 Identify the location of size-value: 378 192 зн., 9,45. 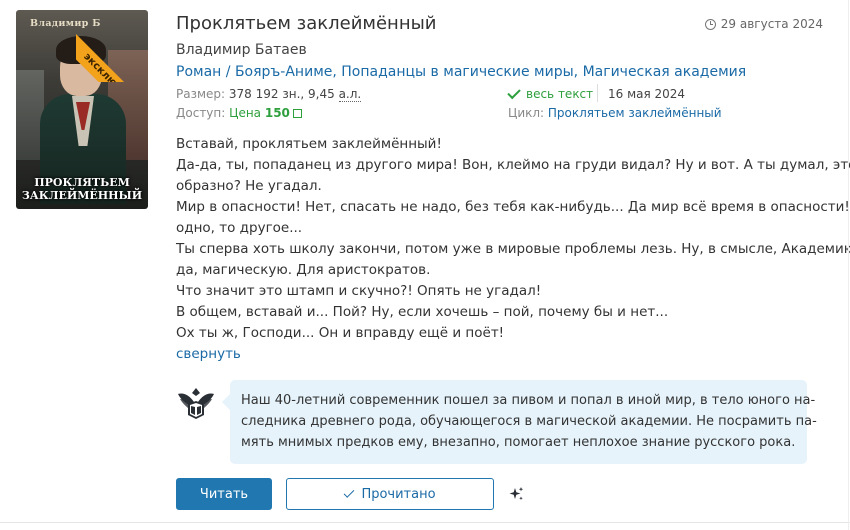
(281, 94).